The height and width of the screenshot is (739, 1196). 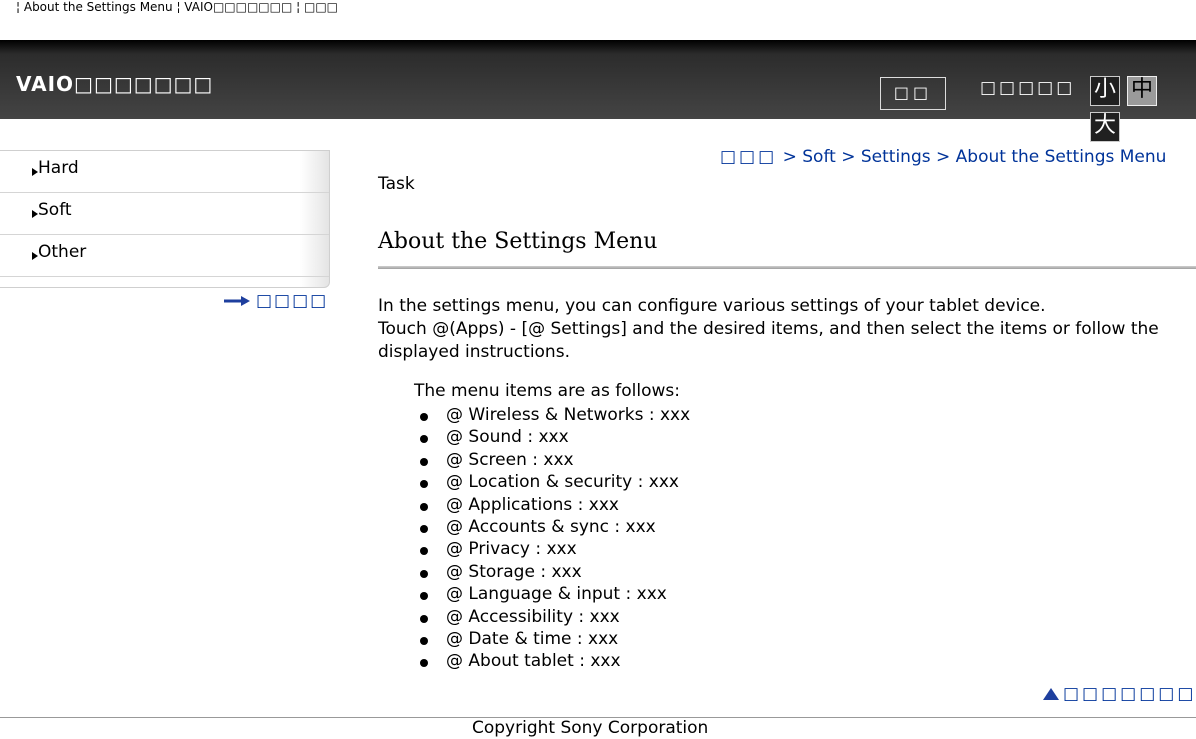 What do you see at coordinates (164, 214) in the screenshot?
I see `sidebar-item-soft: Soft` at bounding box center [164, 214].